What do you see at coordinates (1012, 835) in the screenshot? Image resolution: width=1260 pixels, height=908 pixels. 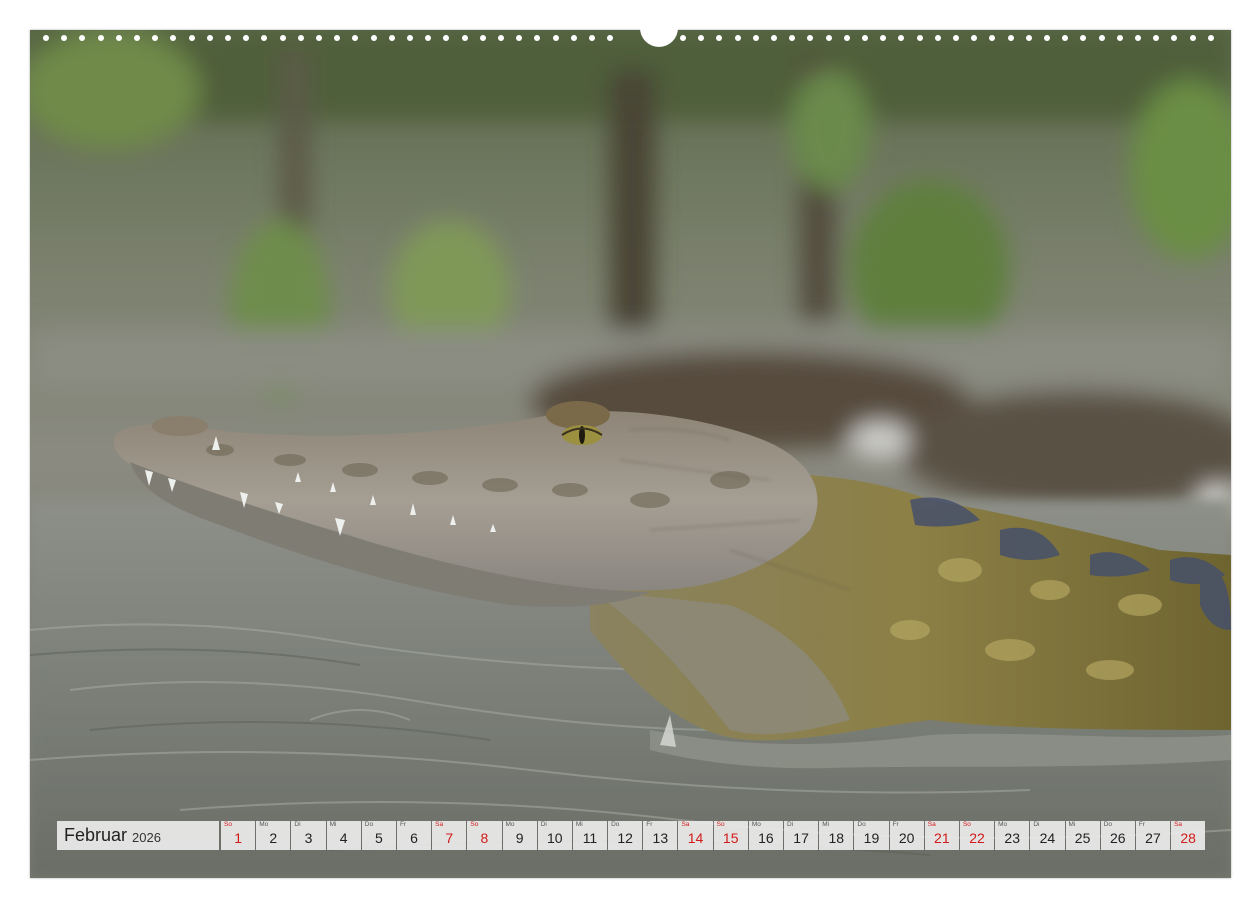 I see `day-cell: Mo 23` at bounding box center [1012, 835].